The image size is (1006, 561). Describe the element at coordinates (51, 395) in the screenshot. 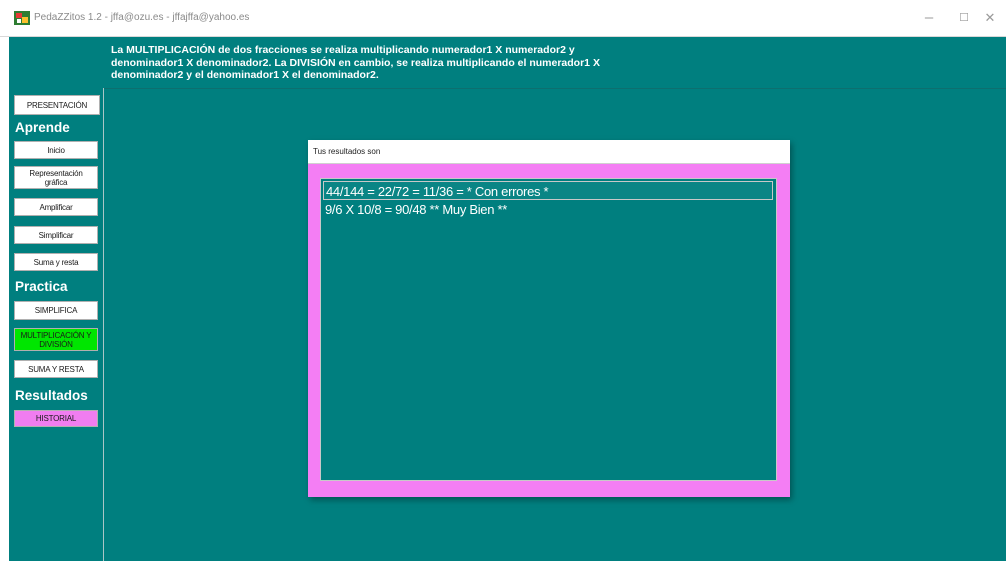

I see `resultados-heading: Resultados` at that location.